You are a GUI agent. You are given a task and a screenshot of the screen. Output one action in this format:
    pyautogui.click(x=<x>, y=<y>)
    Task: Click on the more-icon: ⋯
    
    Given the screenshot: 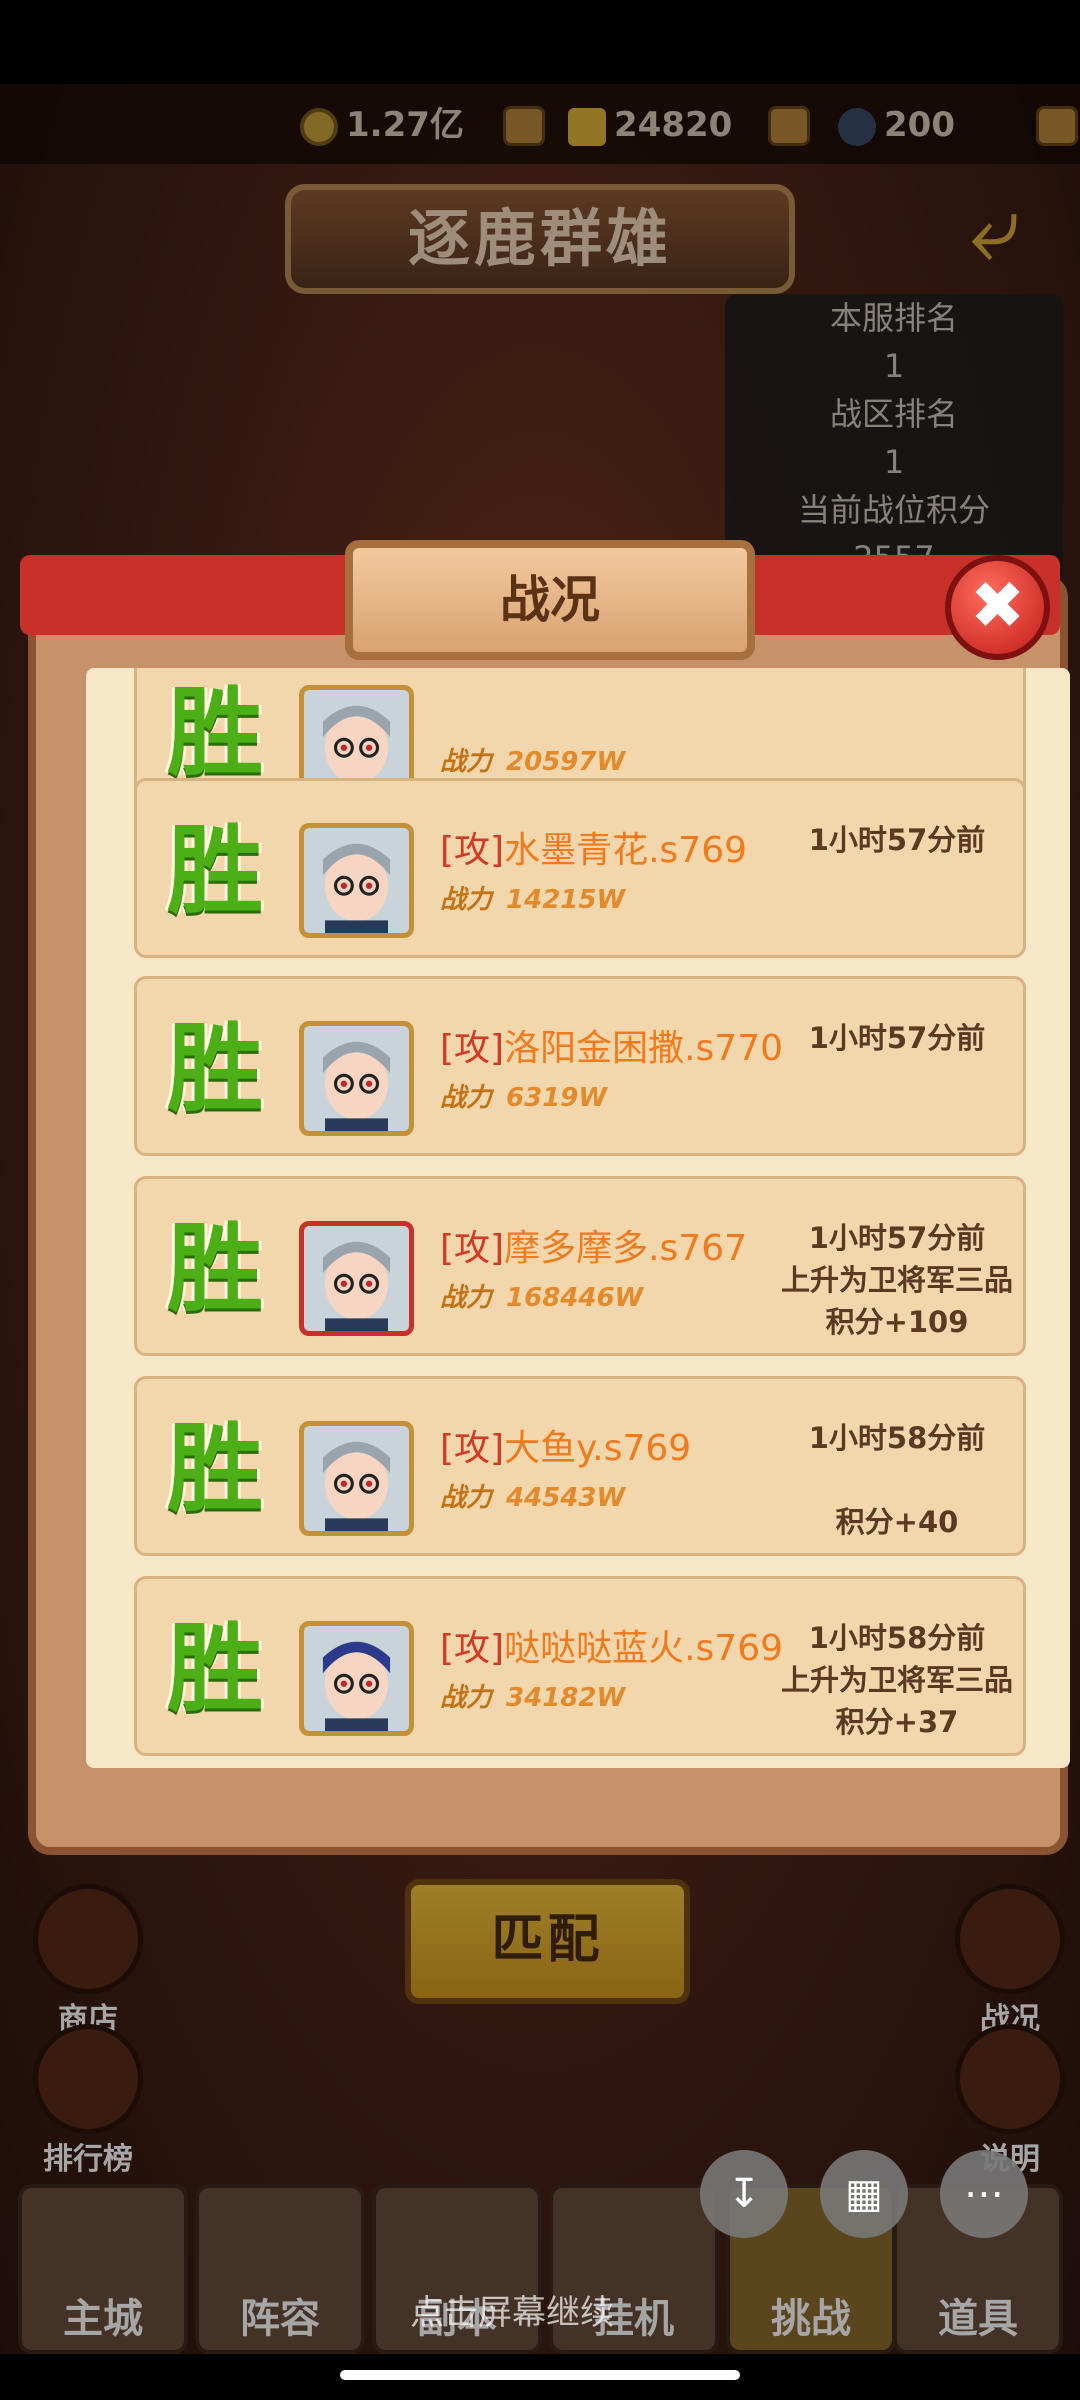 What is the action you would take?
    pyautogui.click(x=984, y=2194)
    